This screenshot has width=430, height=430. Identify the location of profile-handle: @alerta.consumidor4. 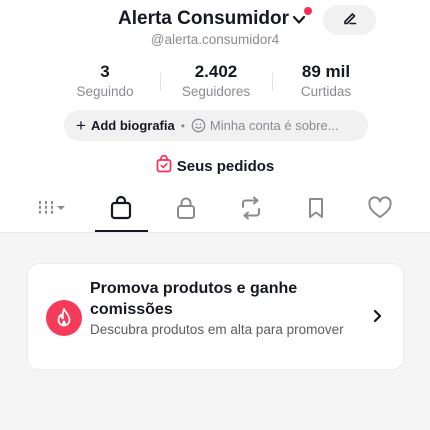
(215, 39).